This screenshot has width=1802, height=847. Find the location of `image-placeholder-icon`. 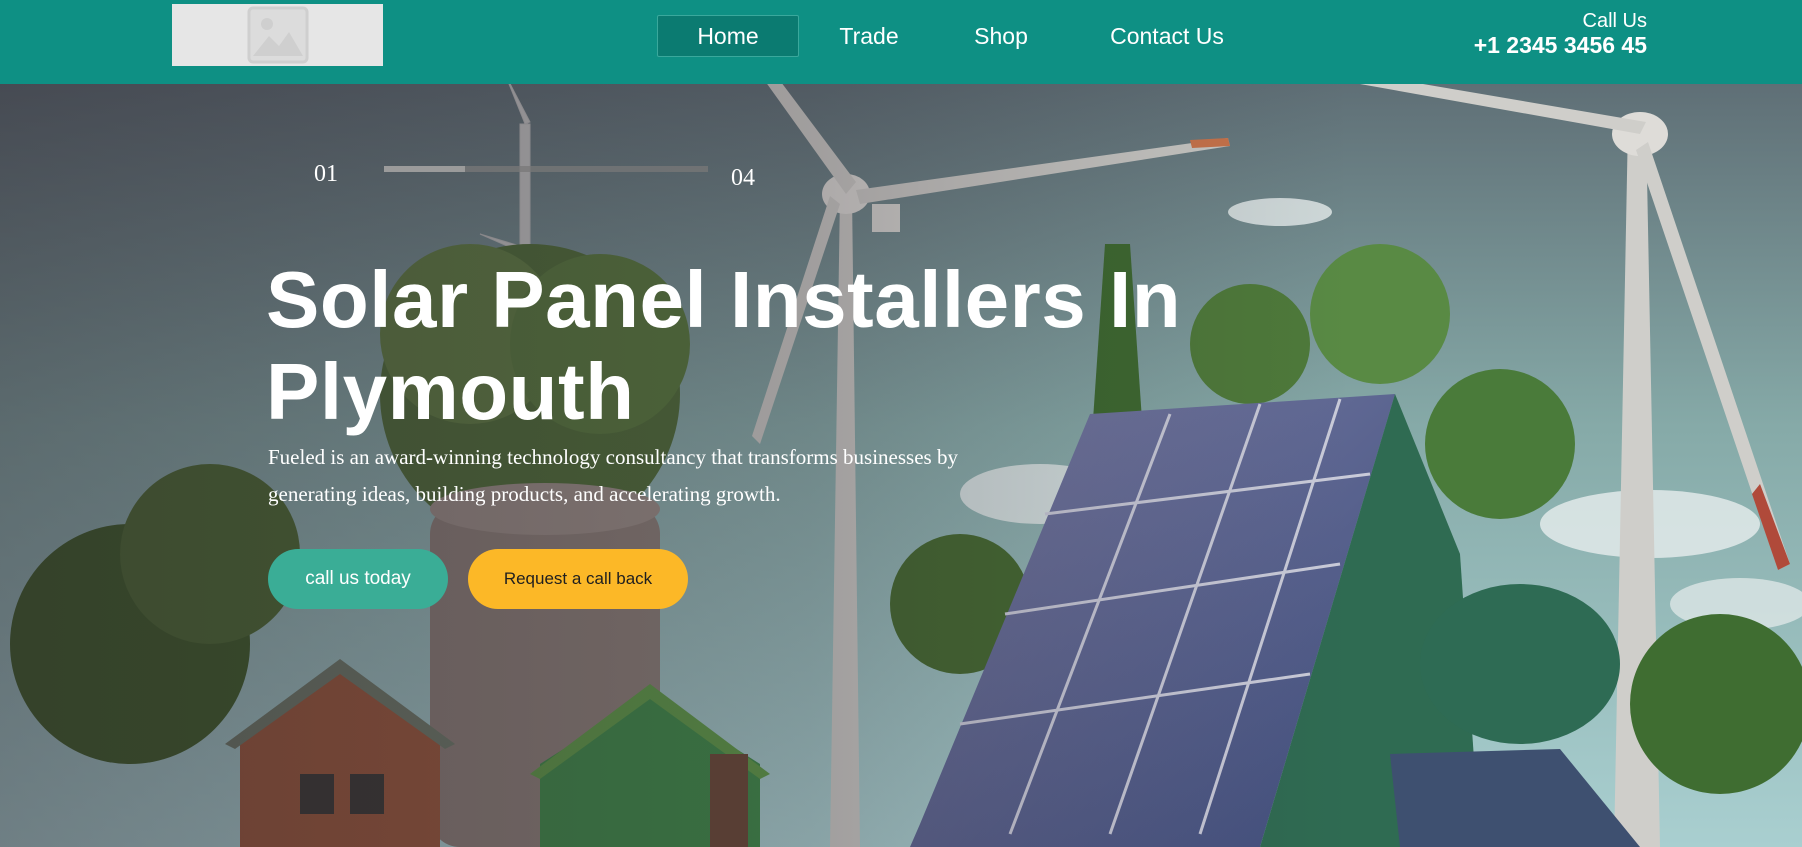

image-placeholder-icon is located at coordinates (277, 35).